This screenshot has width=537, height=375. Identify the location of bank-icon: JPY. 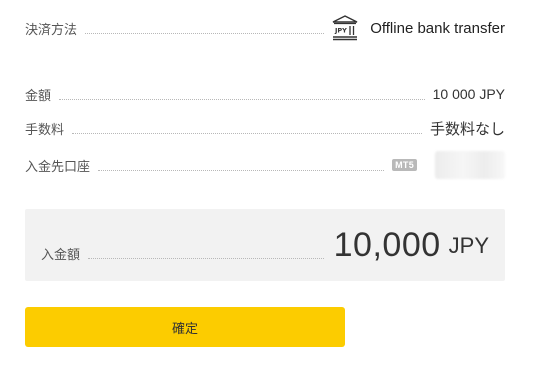
(345, 28).